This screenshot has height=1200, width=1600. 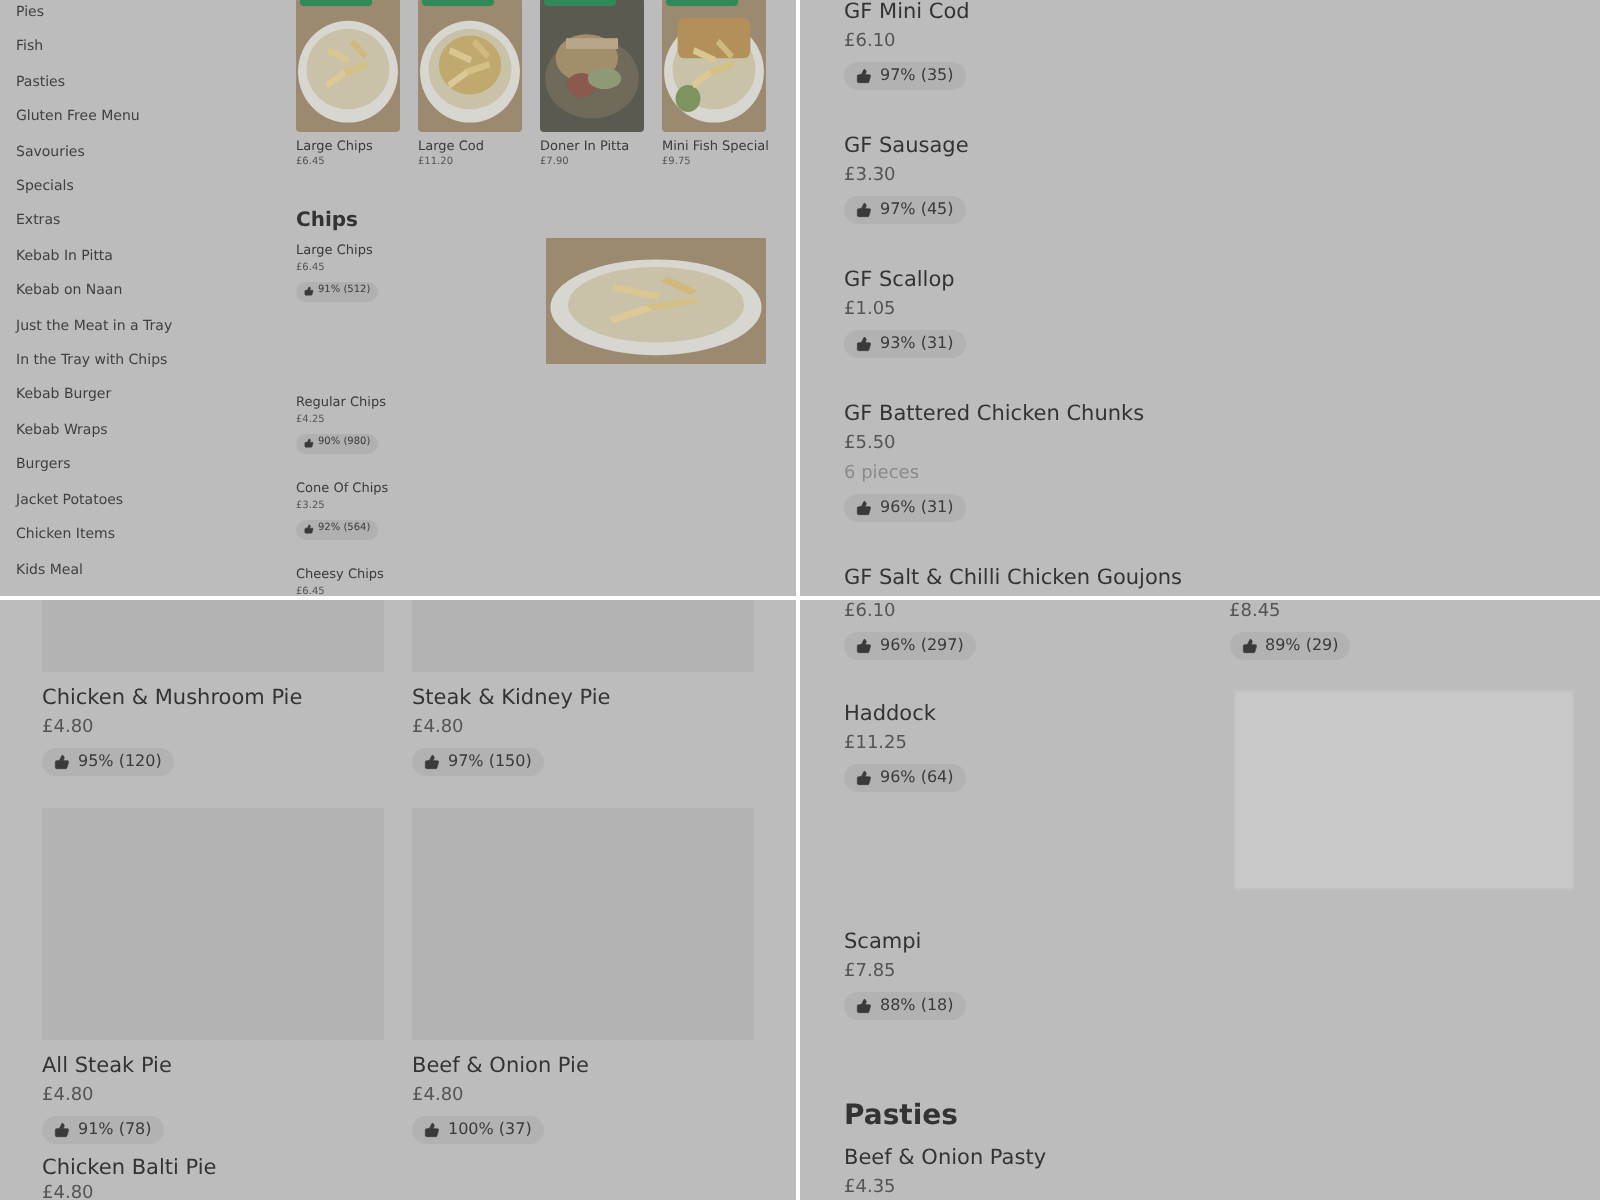 What do you see at coordinates (870, 176) in the screenshot?
I see `item-price: £3.30` at bounding box center [870, 176].